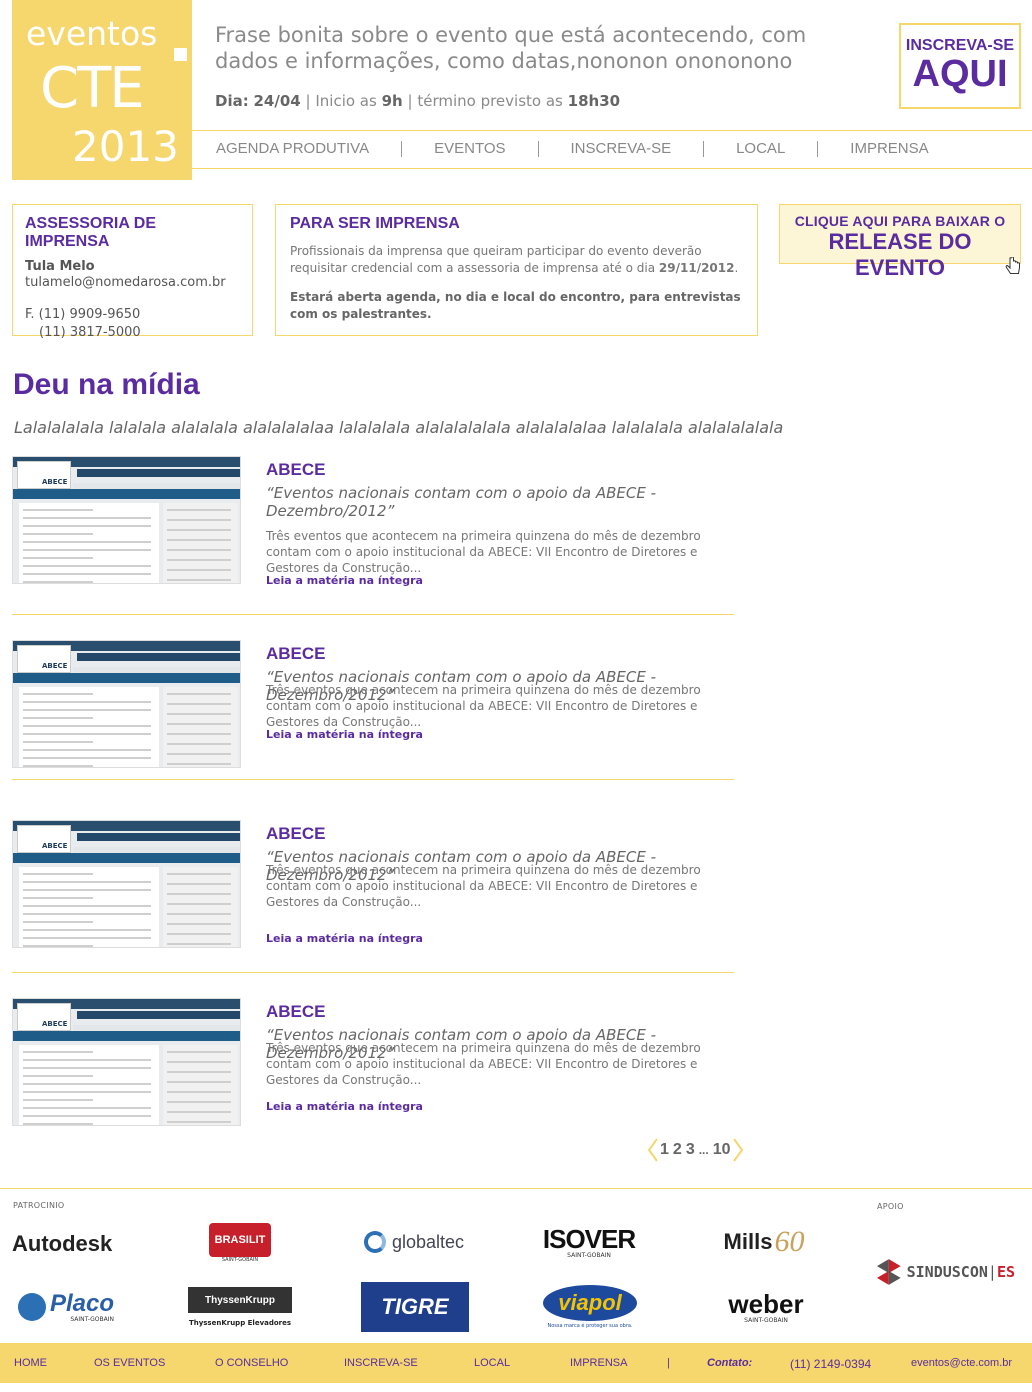 The image size is (1032, 1392). Describe the element at coordinates (492, 1363) in the screenshot. I see `footer-local: LOCAL` at that location.